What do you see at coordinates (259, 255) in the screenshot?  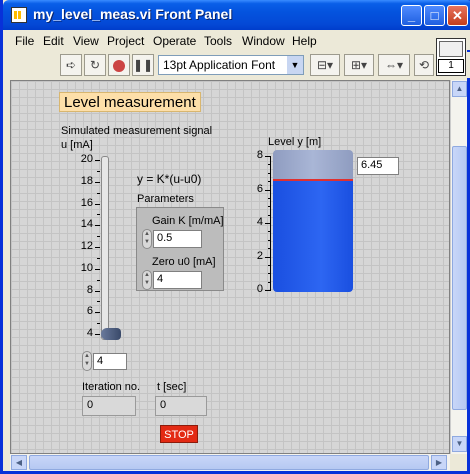 I see `tank-tick-label: 2` at bounding box center [259, 255].